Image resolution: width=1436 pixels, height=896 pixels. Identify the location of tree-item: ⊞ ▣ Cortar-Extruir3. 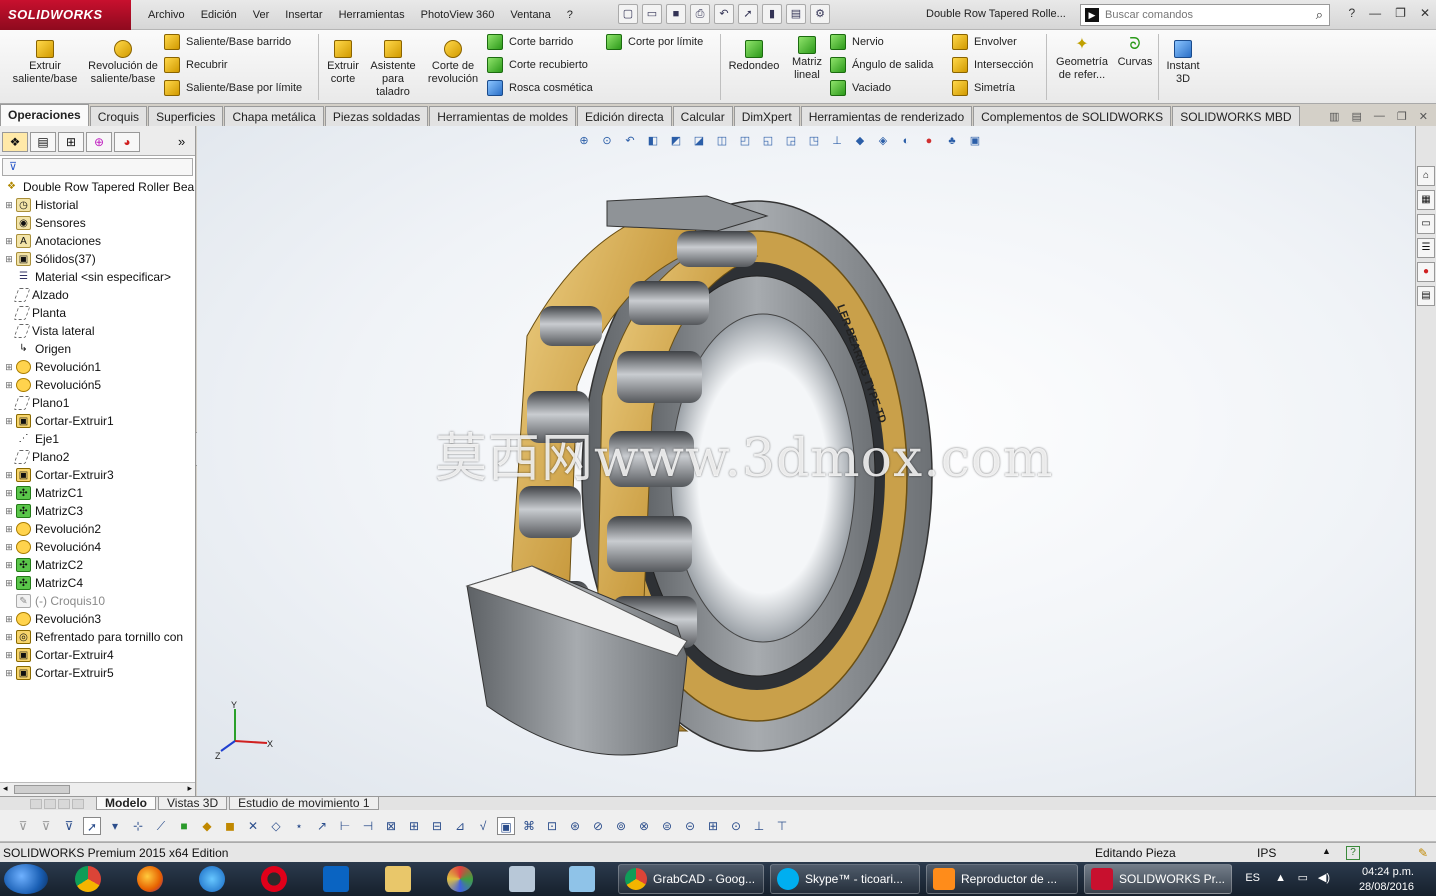
(97, 475).